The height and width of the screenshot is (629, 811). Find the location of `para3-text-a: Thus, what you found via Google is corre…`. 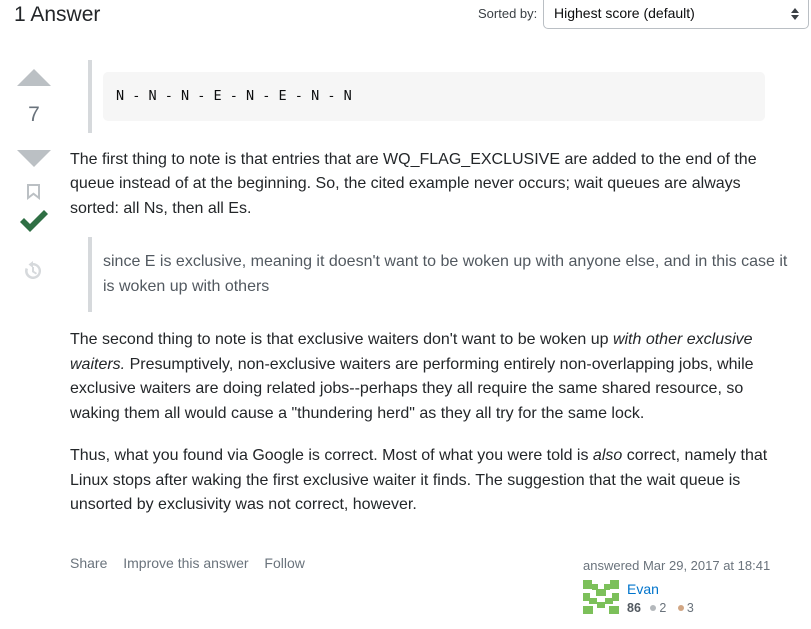

para3-text-a: Thus, what you found via Google is corre… is located at coordinates (331, 455).